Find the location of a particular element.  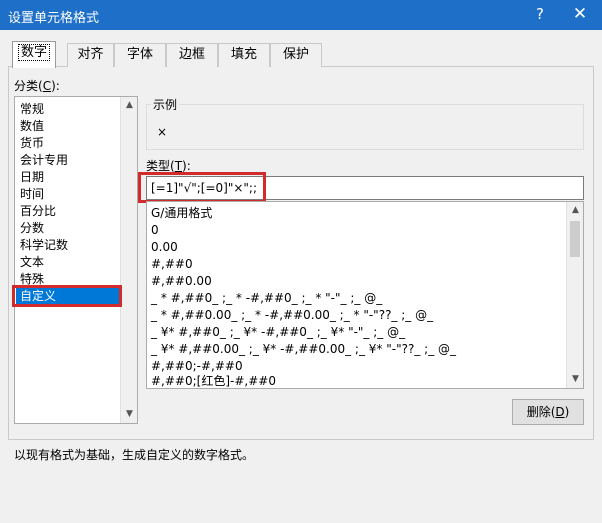

sample-label: 示例 is located at coordinates (165, 104).